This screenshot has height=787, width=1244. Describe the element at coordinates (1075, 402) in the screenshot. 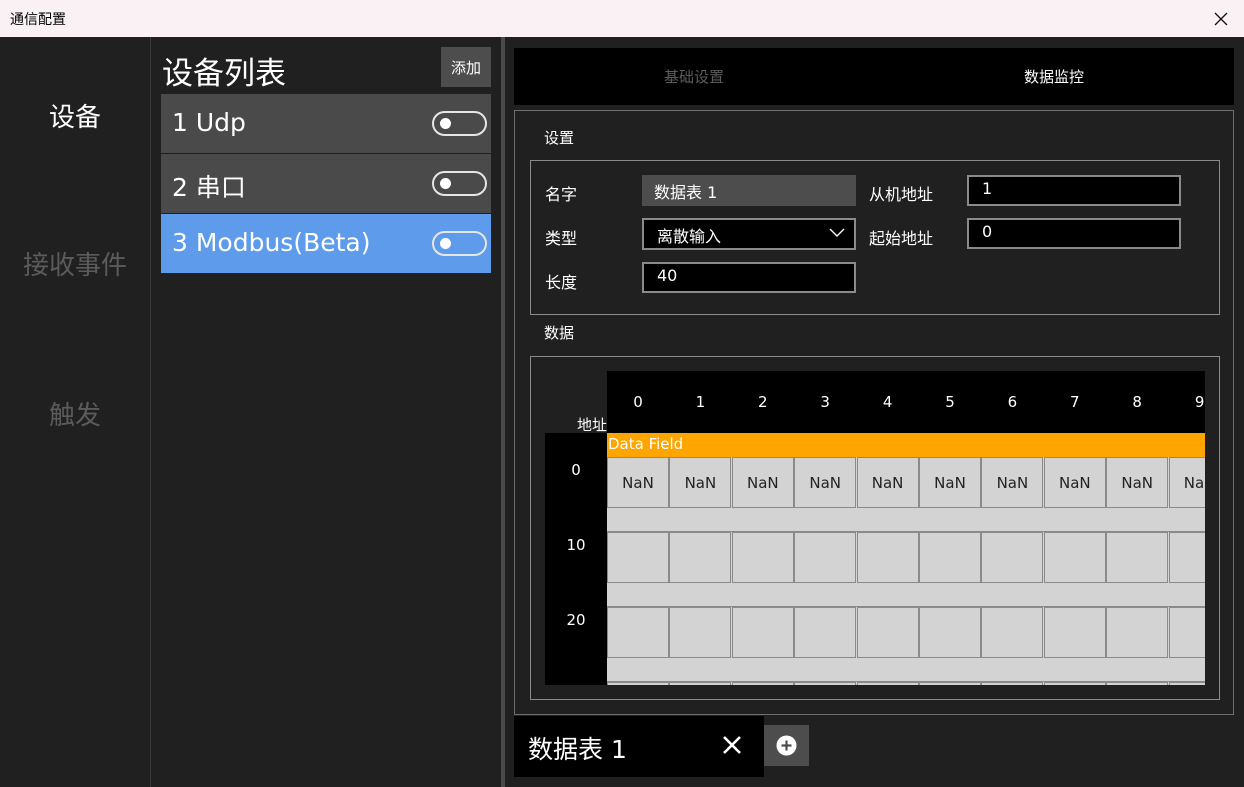

I see `column-header: 7` at that location.